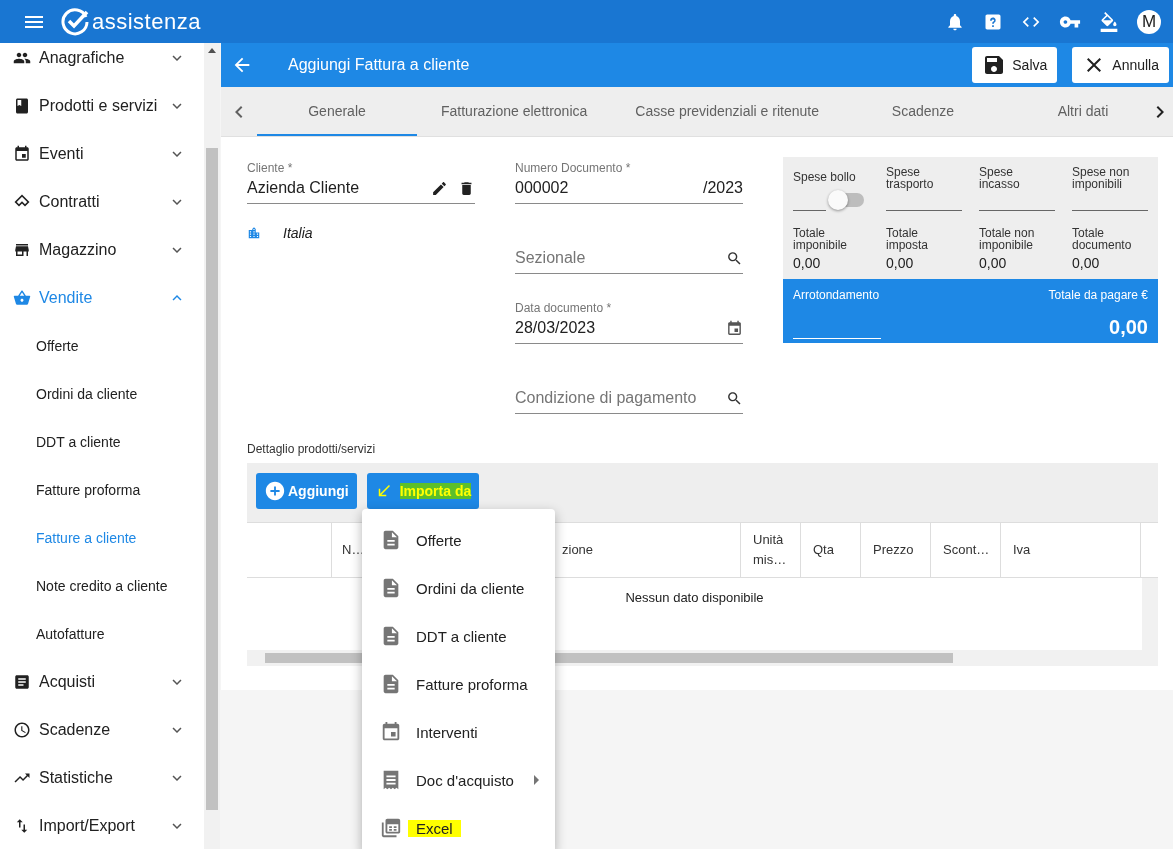 The height and width of the screenshot is (849, 1173). What do you see at coordinates (472, 684) in the screenshot?
I see `highlighted-text: Fatture proforma` at bounding box center [472, 684].